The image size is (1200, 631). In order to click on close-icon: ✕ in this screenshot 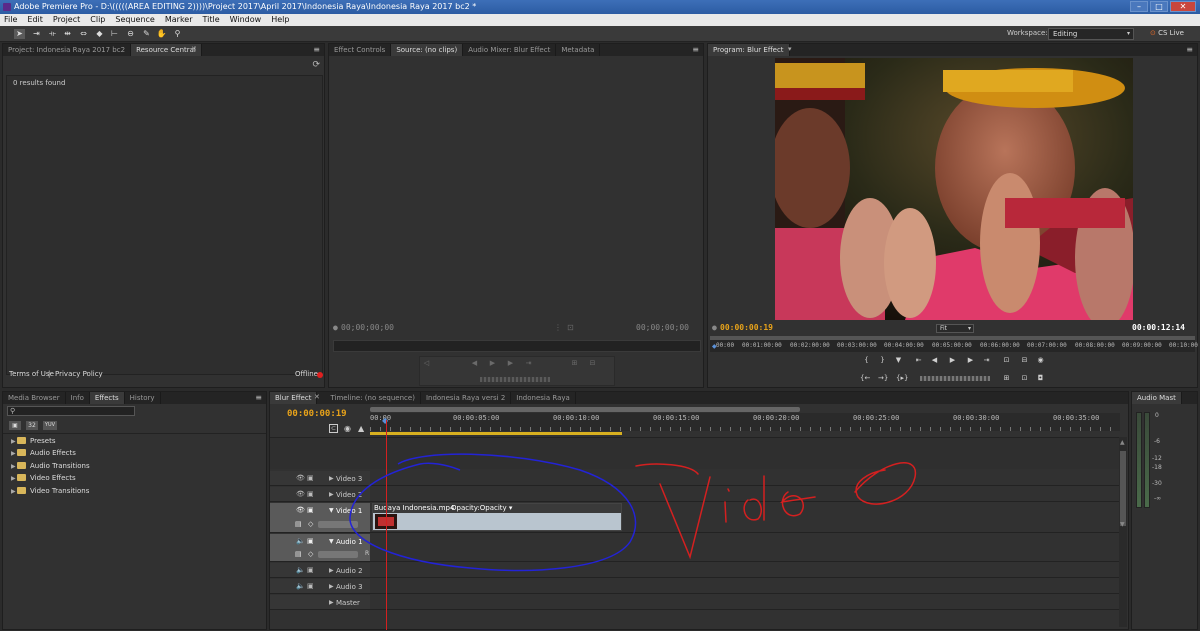, I will do `click(194, 49)`.